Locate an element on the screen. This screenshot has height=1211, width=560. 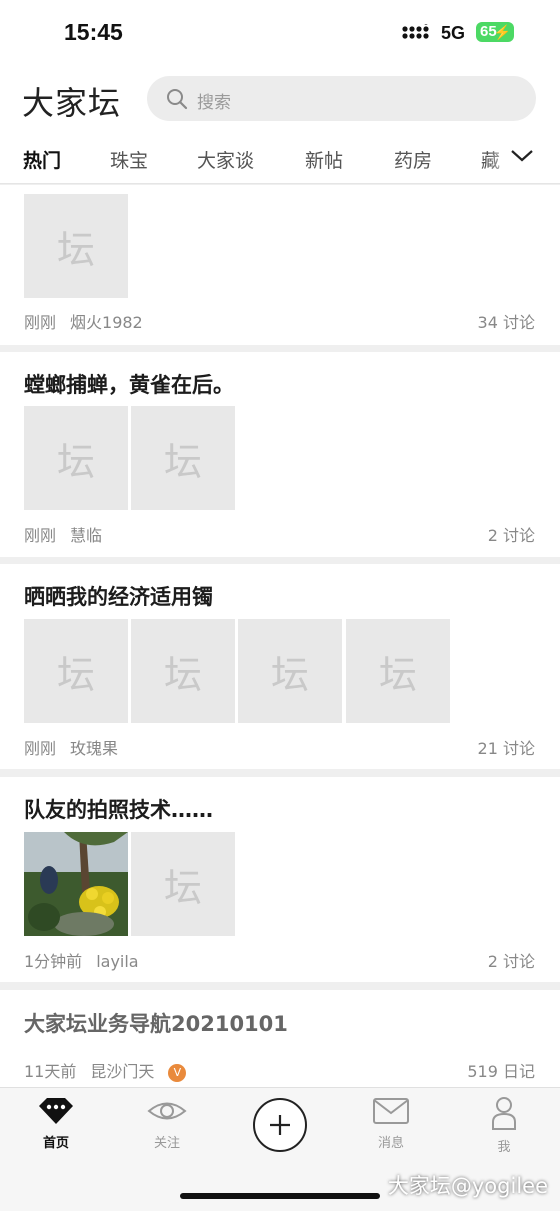
post-card: 大家坛业务导航20210101 11天前 昆沙门天 V 519 日记 is located at coordinates (280, 1038).